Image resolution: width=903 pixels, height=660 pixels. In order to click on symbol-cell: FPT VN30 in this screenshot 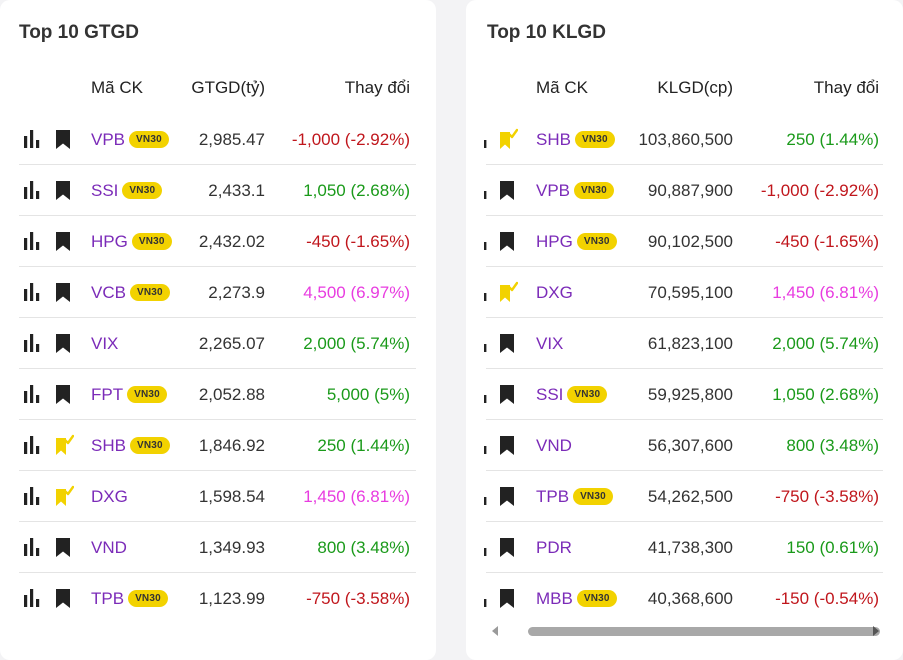, I will do `click(129, 394)`.